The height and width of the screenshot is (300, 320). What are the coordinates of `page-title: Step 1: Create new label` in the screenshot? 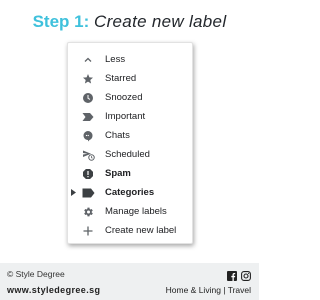 It's located at (129, 22).